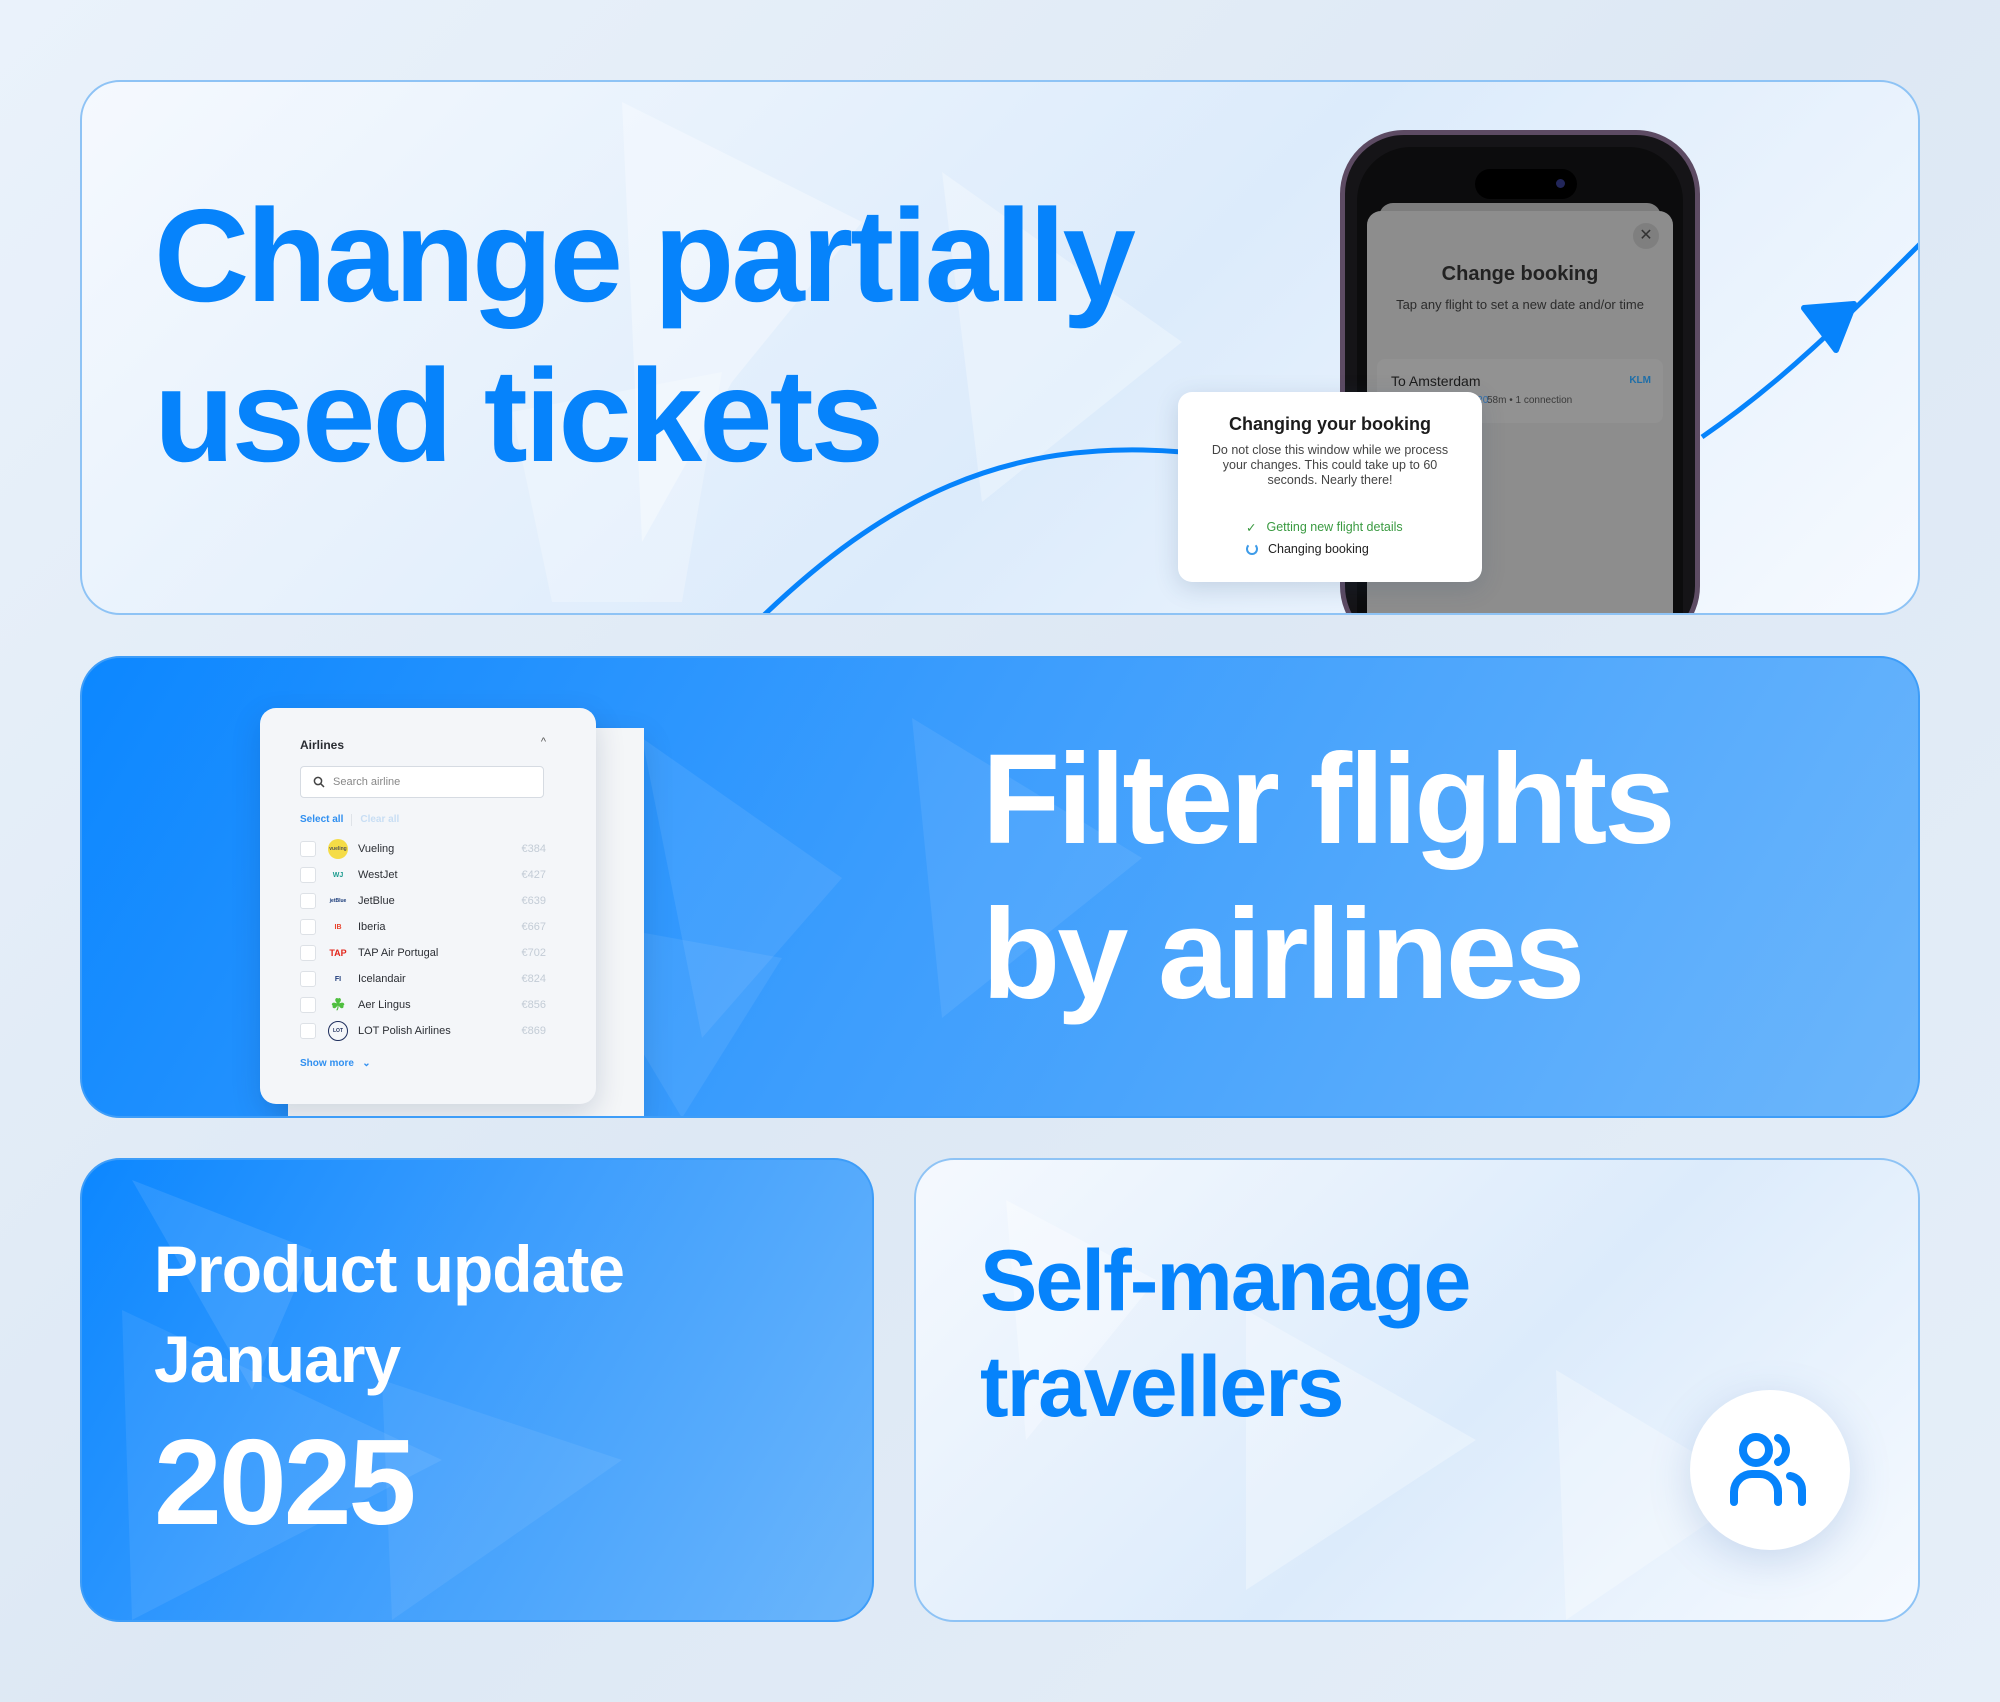 The image size is (2000, 1702). Describe the element at coordinates (423, 1005) in the screenshot. I see `airline-option: ☘ Aer Lingus €856` at that location.